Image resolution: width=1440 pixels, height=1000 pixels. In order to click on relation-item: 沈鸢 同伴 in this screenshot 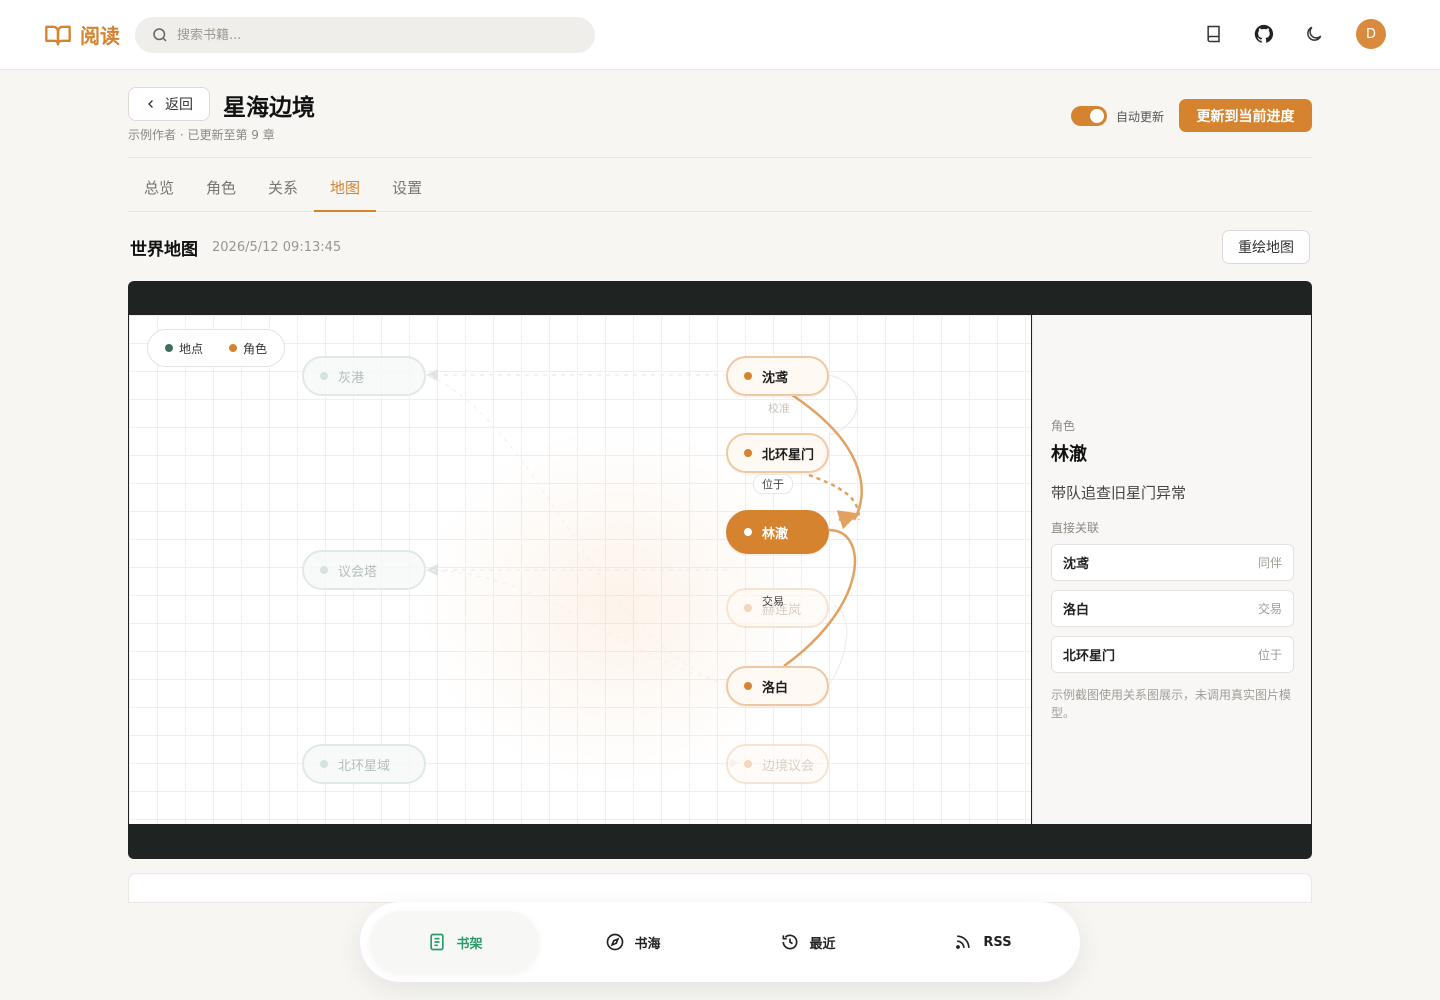, I will do `click(1172, 562)`.